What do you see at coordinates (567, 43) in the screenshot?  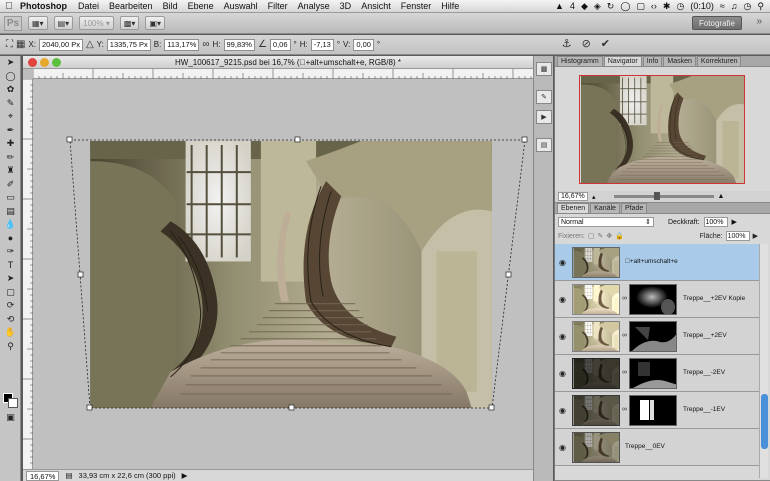 I see `warp-mode-icon: ⚓` at bounding box center [567, 43].